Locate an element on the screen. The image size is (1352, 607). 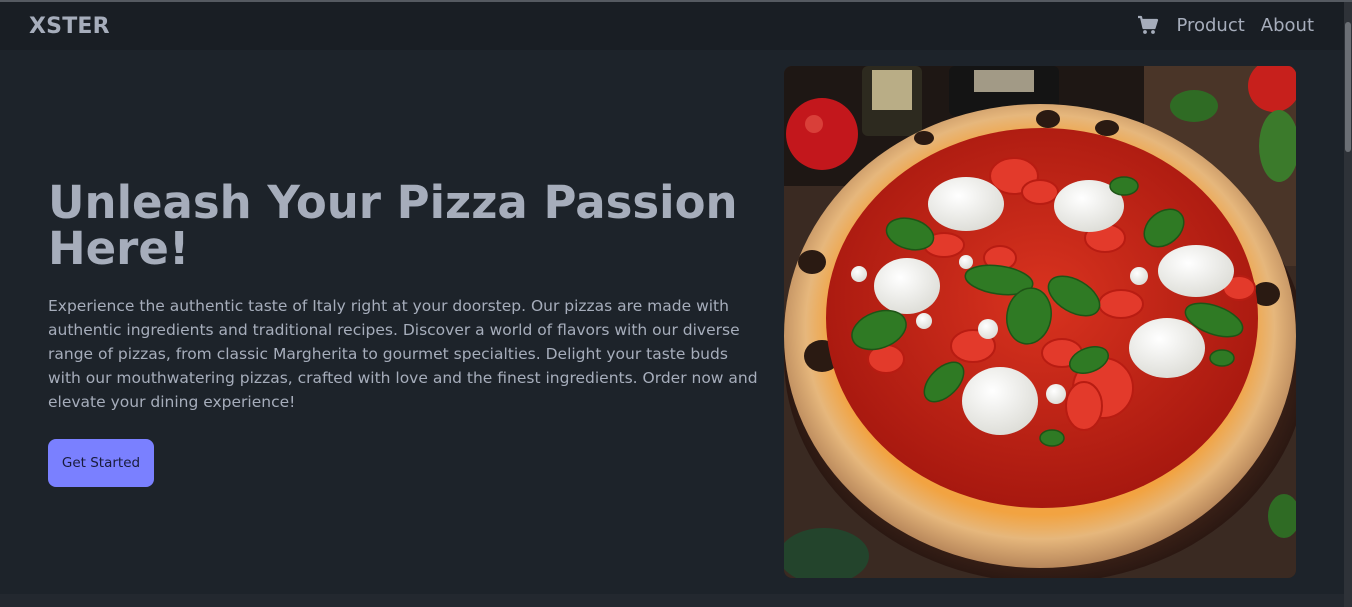
brand-logo: XSTER is located at coordinates (69, 26).